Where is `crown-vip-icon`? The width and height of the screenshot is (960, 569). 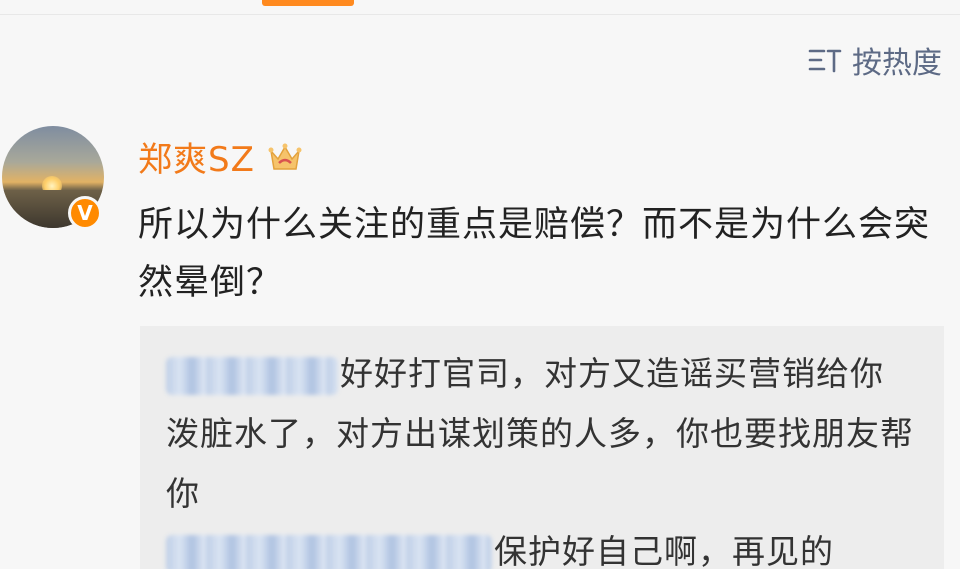 crown-vip-icon is located at coordinates (285, 156).